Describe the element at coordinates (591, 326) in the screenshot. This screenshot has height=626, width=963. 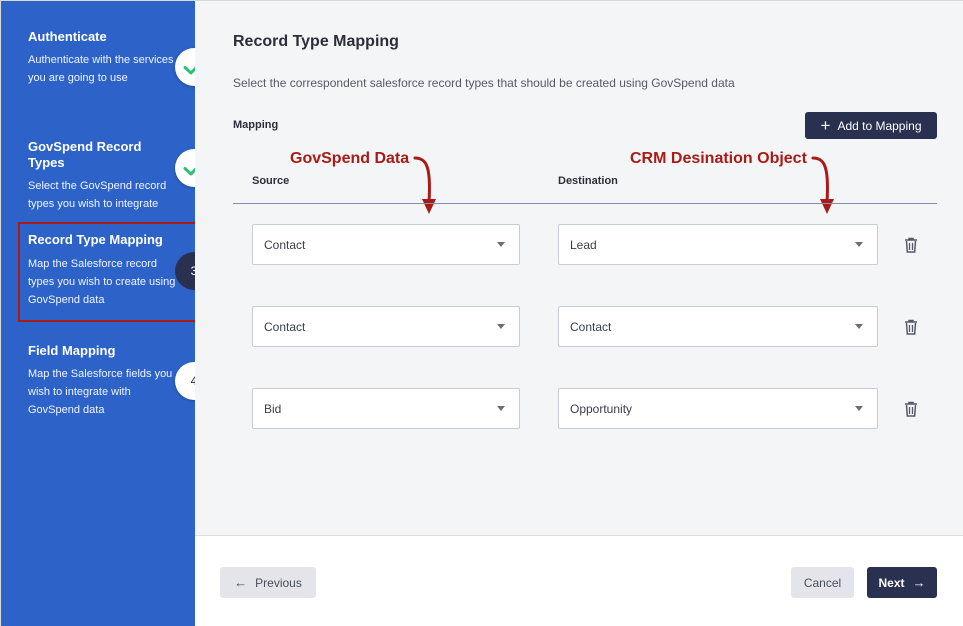
I see `destination-select-value: Contact` at that location.